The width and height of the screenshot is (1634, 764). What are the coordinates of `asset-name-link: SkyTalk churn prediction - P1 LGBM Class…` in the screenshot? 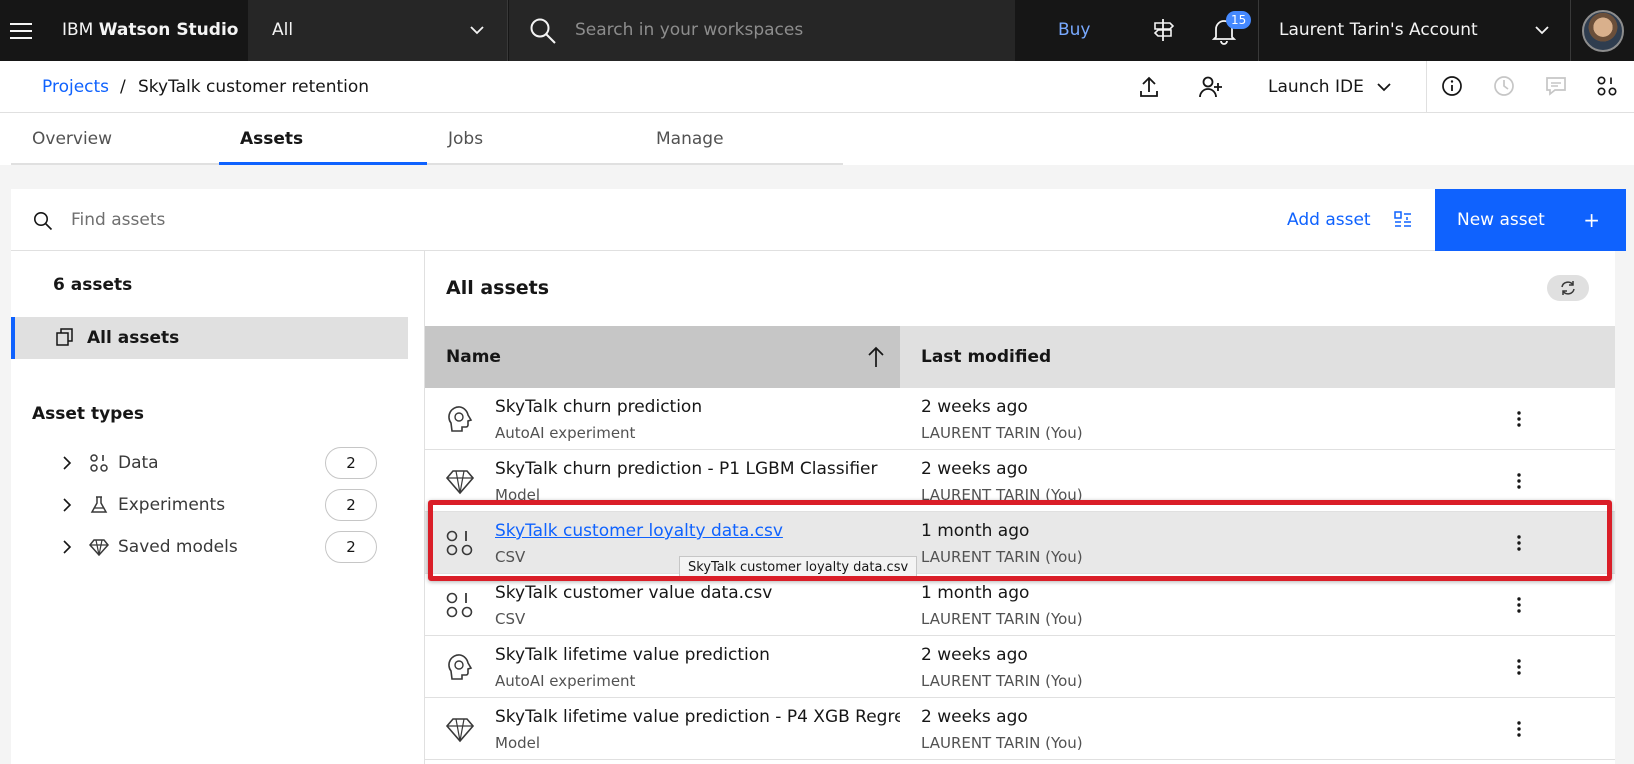 It's located at (686, 469).